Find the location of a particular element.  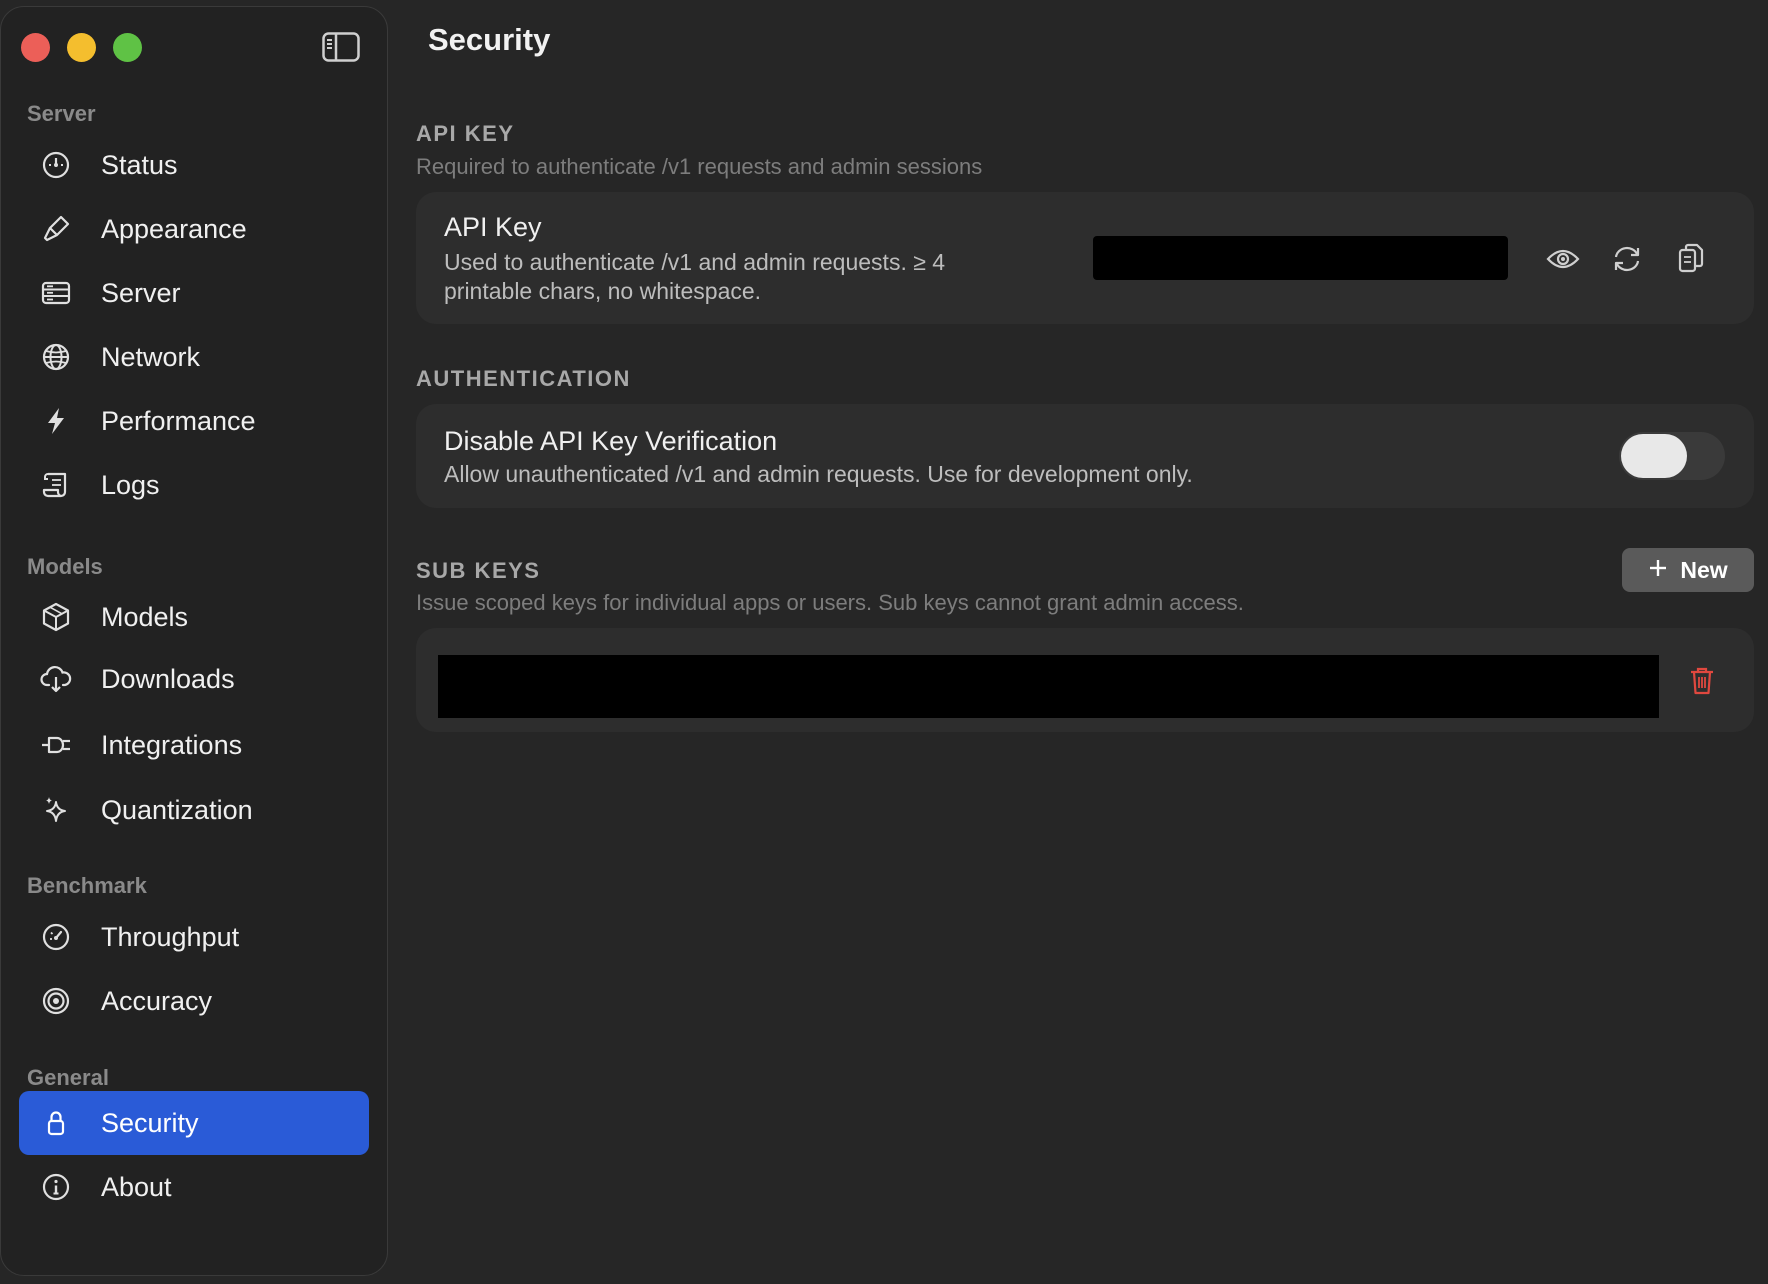

sidebar-item-status: Status is located at coordinates (194, 165).